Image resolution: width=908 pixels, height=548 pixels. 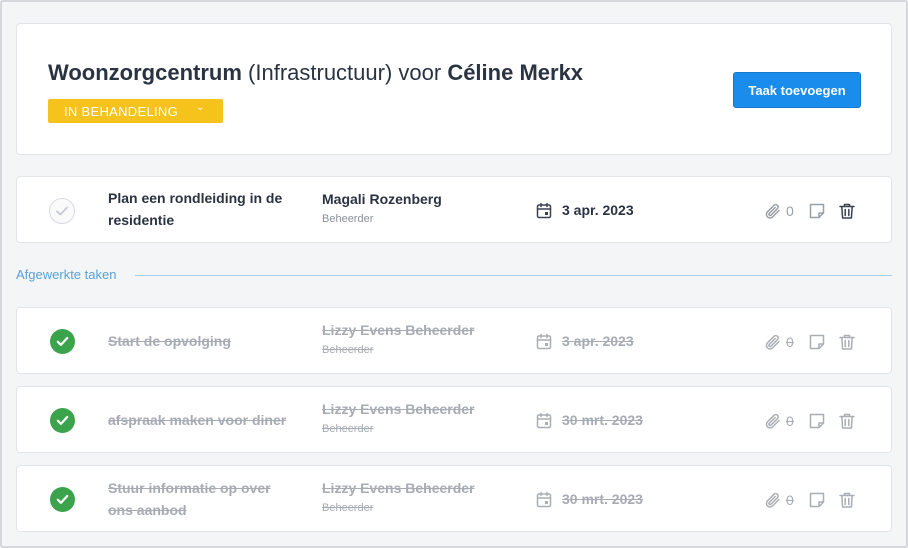 What do you see at coordinates (121, 111) in the screenshot?
I see `status-label: IN BEHANDELING` at bounding box center [121, 111].